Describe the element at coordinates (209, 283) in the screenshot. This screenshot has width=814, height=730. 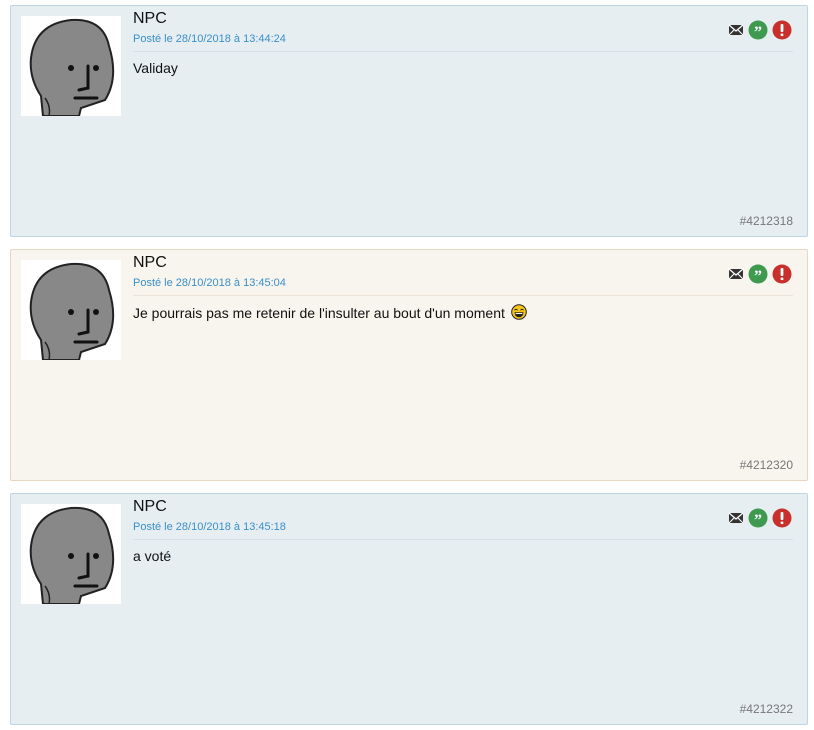
I see `post-date: Posté le 28/10/2018 à 13:45:04` at that location.